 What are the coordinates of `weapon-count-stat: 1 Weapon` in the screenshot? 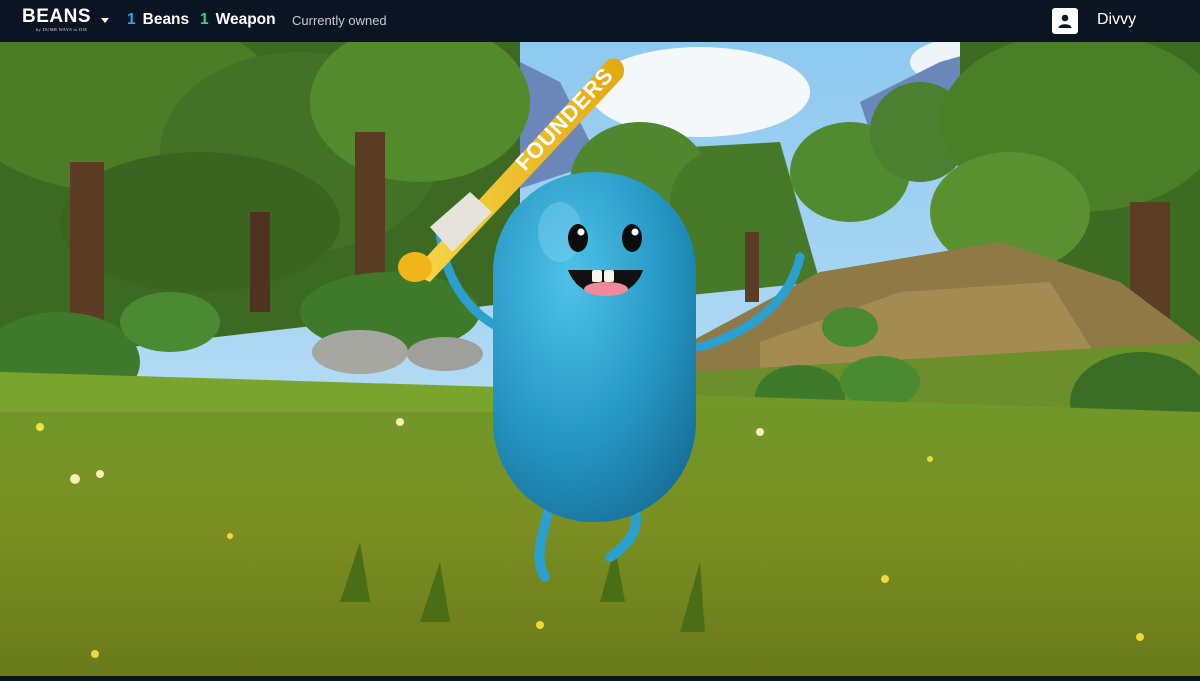 It's located at (238, 20).